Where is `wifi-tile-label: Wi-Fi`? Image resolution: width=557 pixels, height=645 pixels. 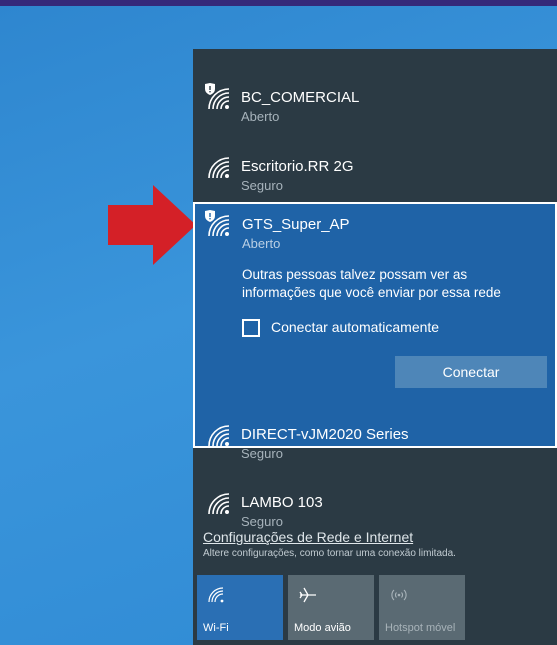
wifi-tile-label: Wi-Fi is located at coordinates (216, 628).